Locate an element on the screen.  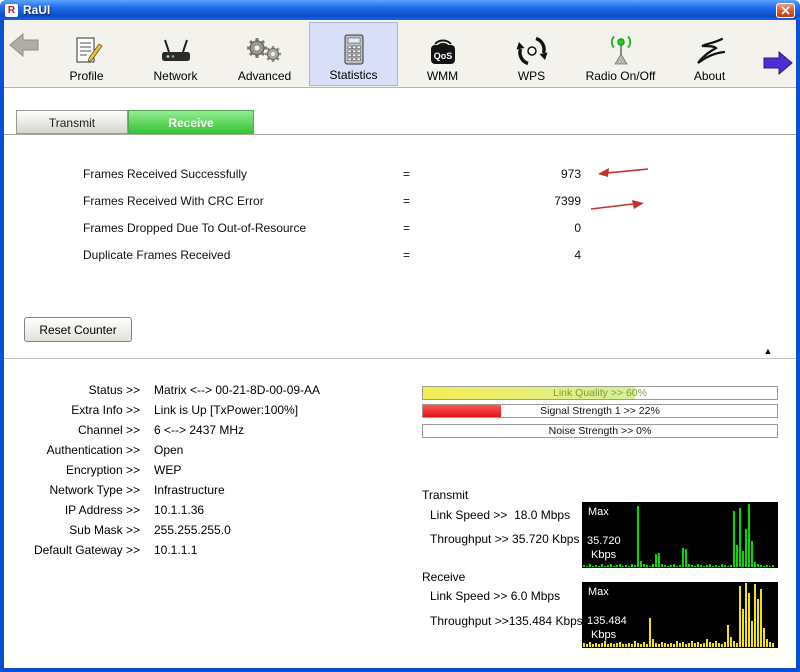
tx-chart-max-unit: Kbps is located at coordinates (604, 555).